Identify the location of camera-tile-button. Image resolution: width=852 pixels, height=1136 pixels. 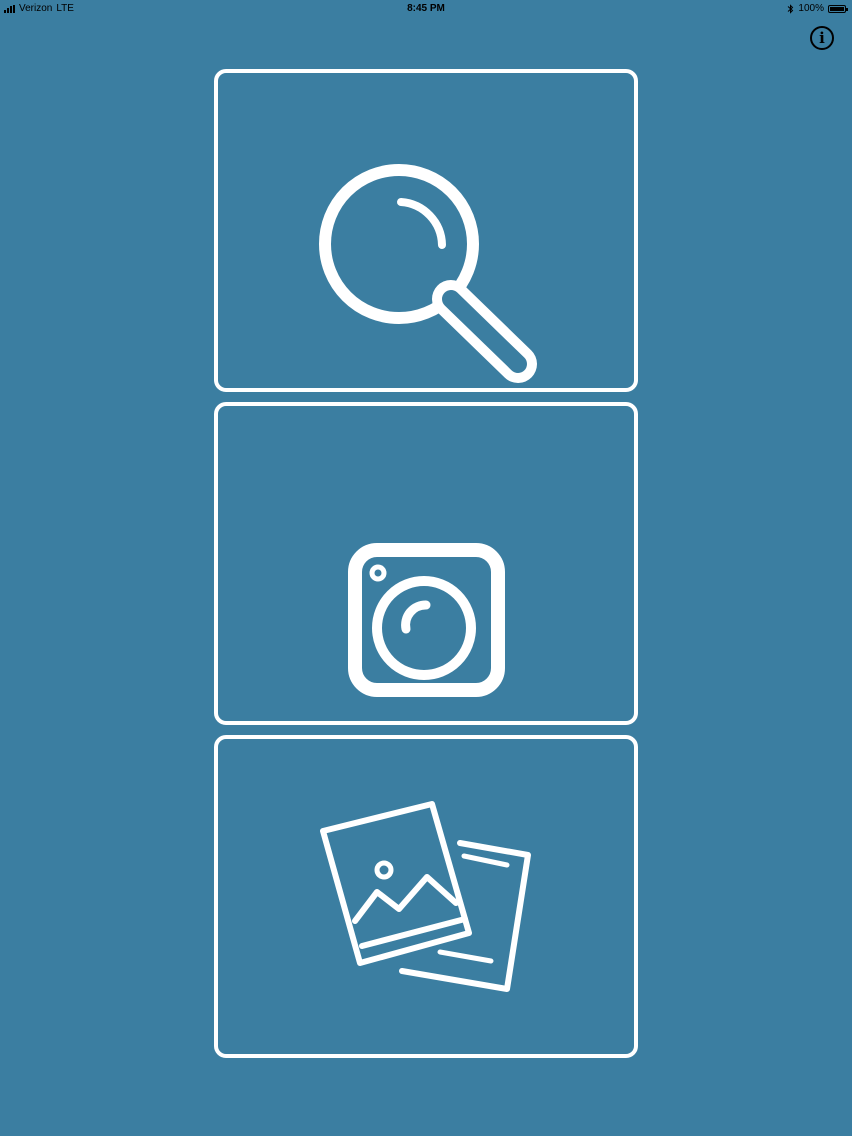
(426, 563).